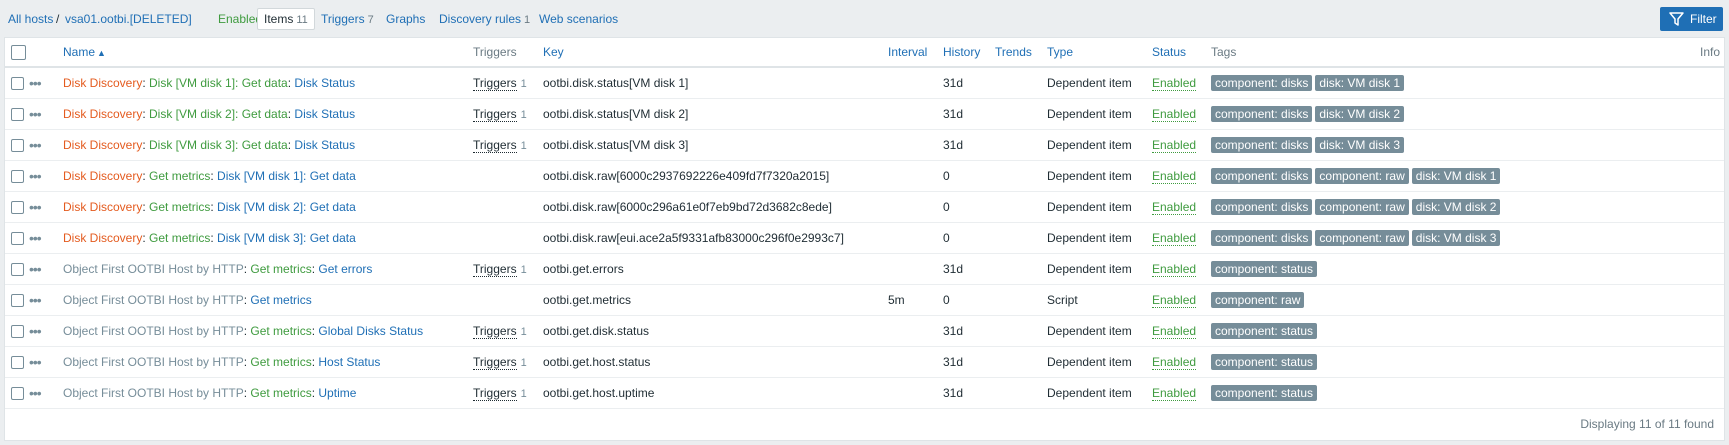 The image size is (1729, 445). Describe the element at coordinates (280, 300) in the screenshot. I see `item-name-link: Get metrics` at that location.